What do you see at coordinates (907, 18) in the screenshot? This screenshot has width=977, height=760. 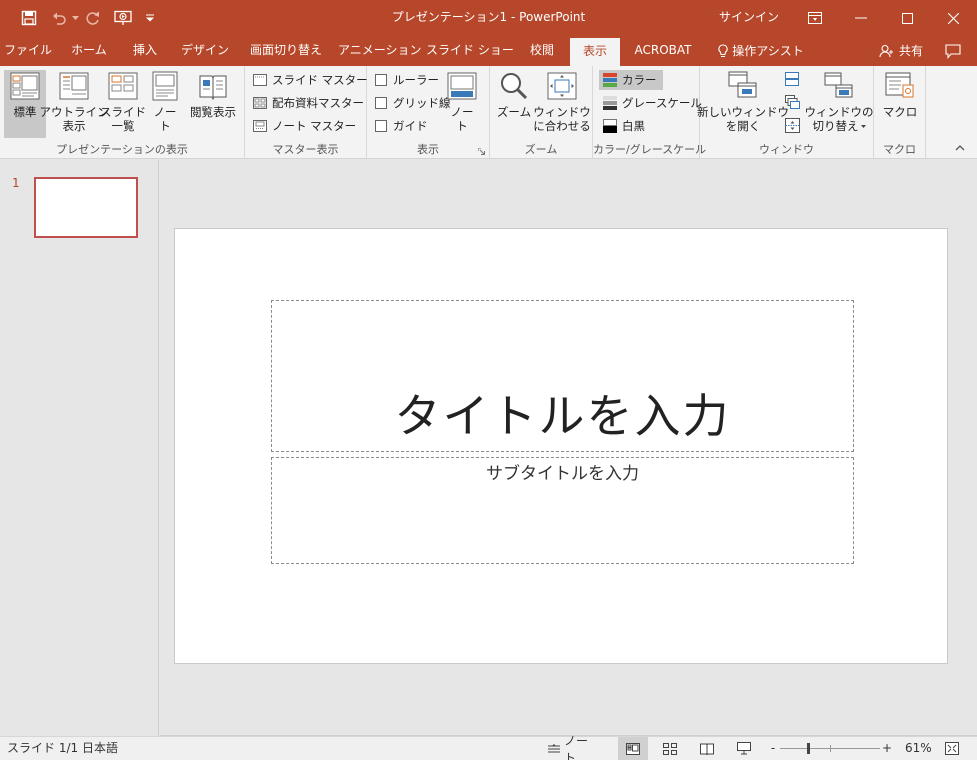 I see `maximize-icon` at bounding box center [907, 18].